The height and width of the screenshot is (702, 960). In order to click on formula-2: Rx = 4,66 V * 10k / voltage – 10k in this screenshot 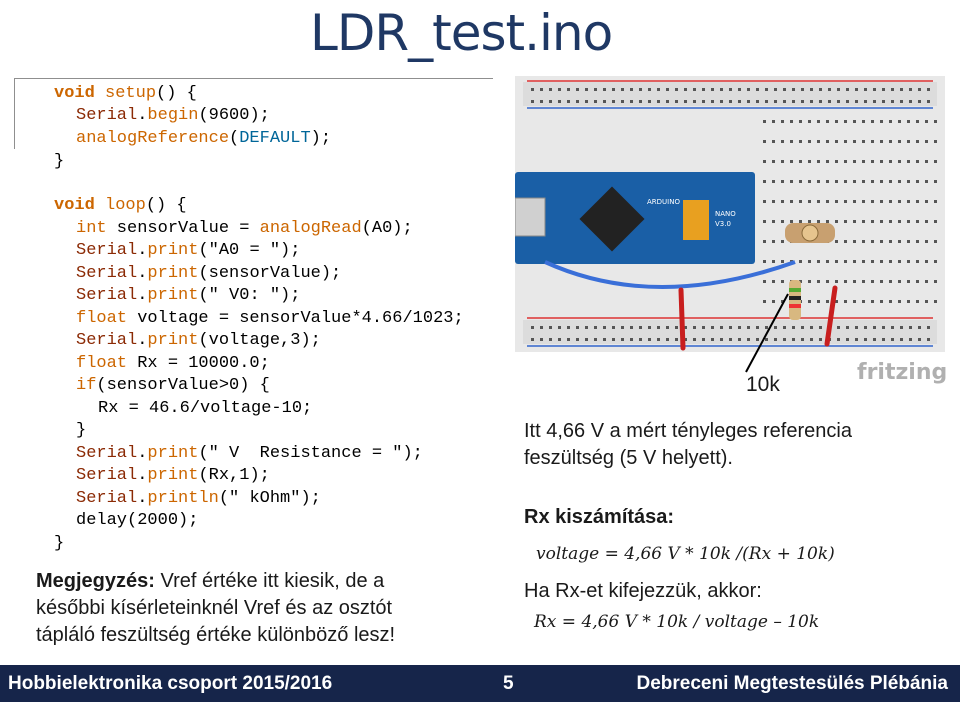, I will do `click(677, 622)`.